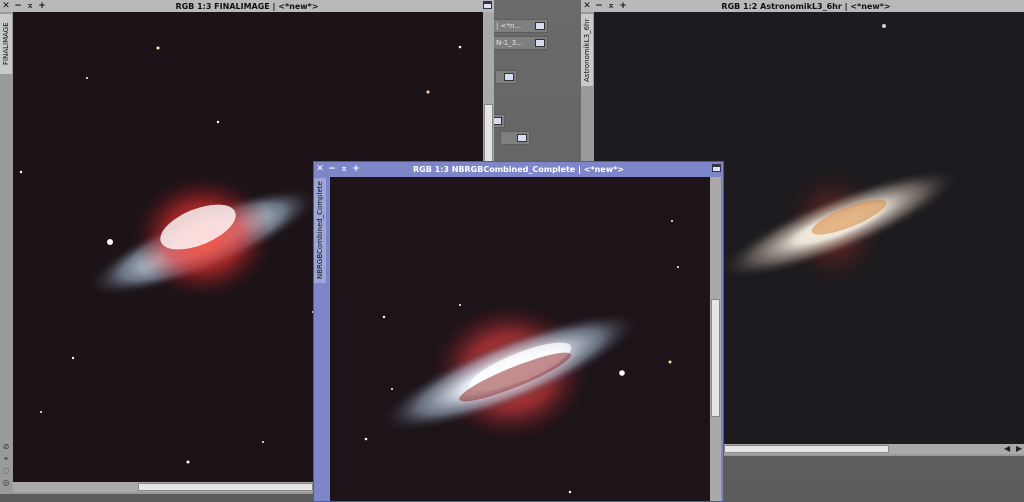  I want to click on view-id-label: AstronomikL3_6hr, so click(587, 50).